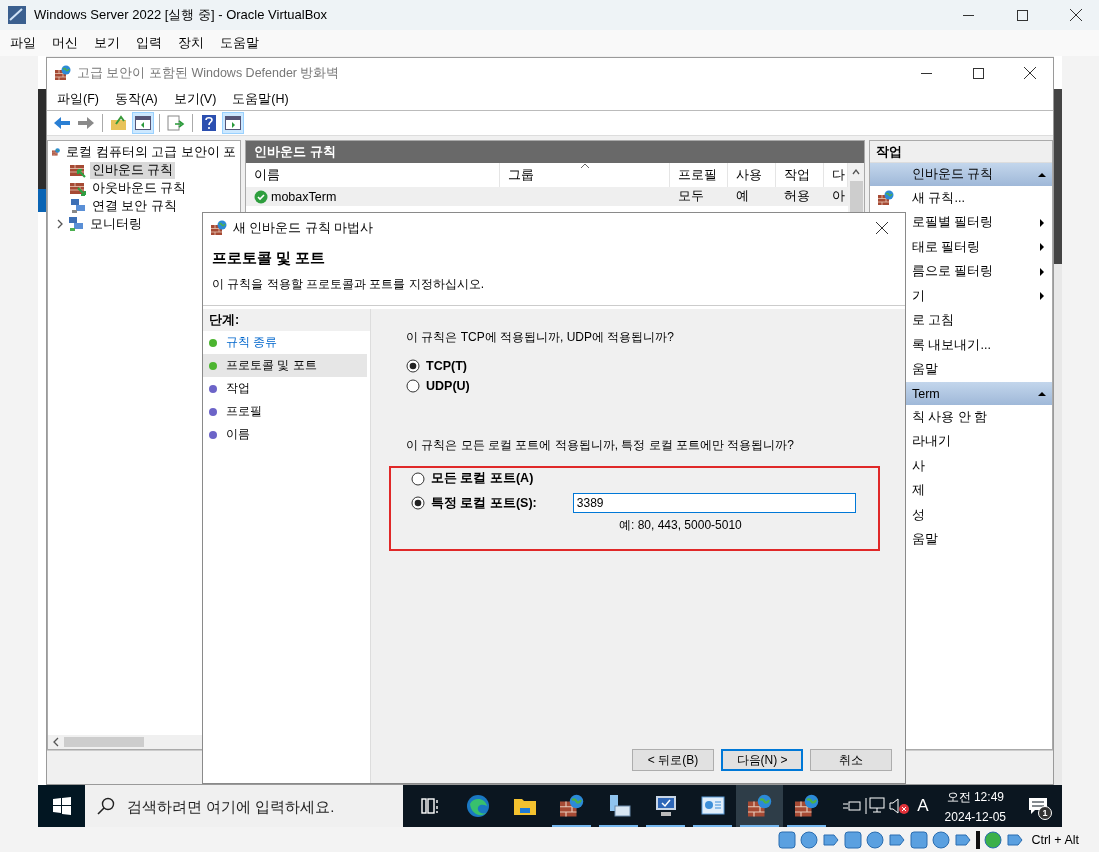 This screenshot has height=852, width=1099. I want to click on tree-item: 아웃바운드 규칙, so click(139, 188).